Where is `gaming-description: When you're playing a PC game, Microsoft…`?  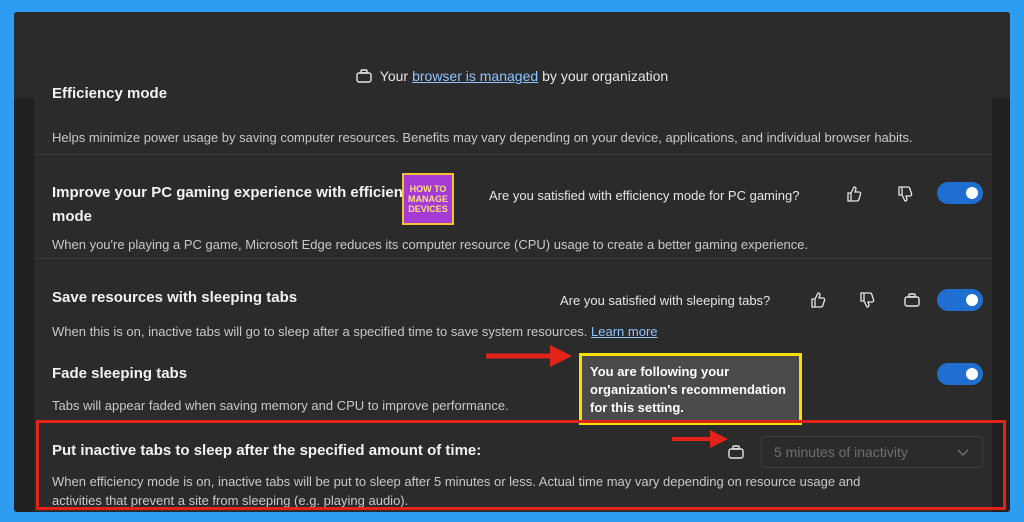
gaming-description: When you're playing a PC game, Microsoft… is located at coordinates (430, 244).